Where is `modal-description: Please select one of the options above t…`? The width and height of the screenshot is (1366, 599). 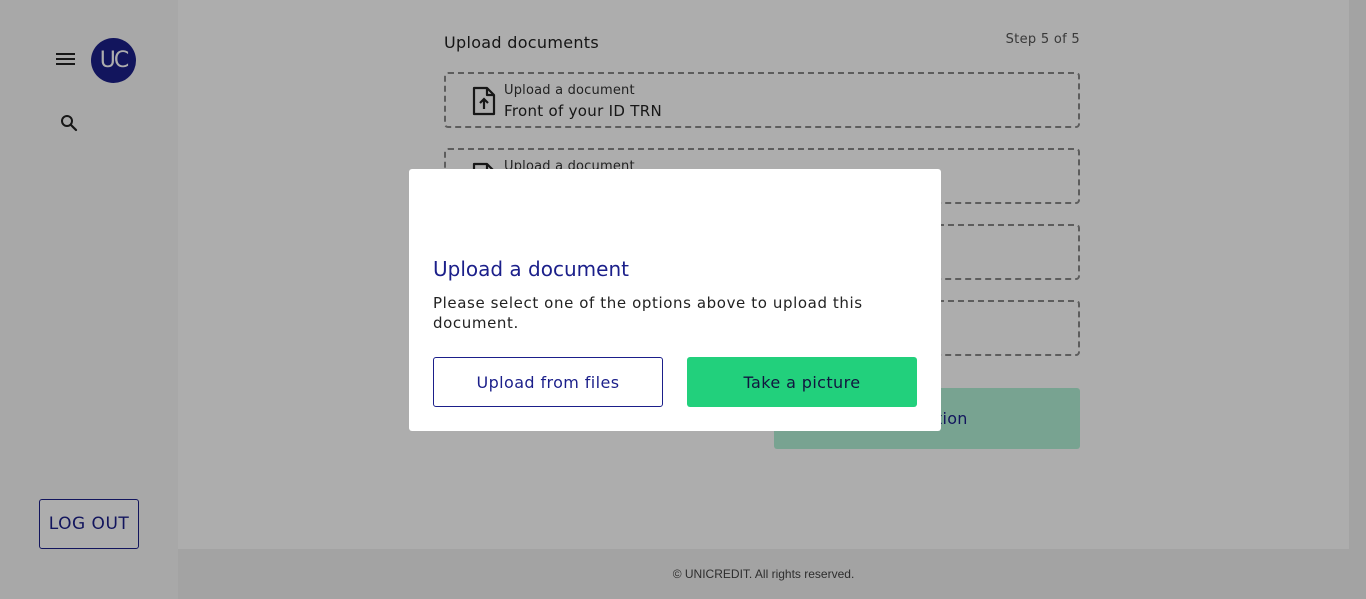
modal-description: Please select one of the options above t… is located at coordinates (648, 313).